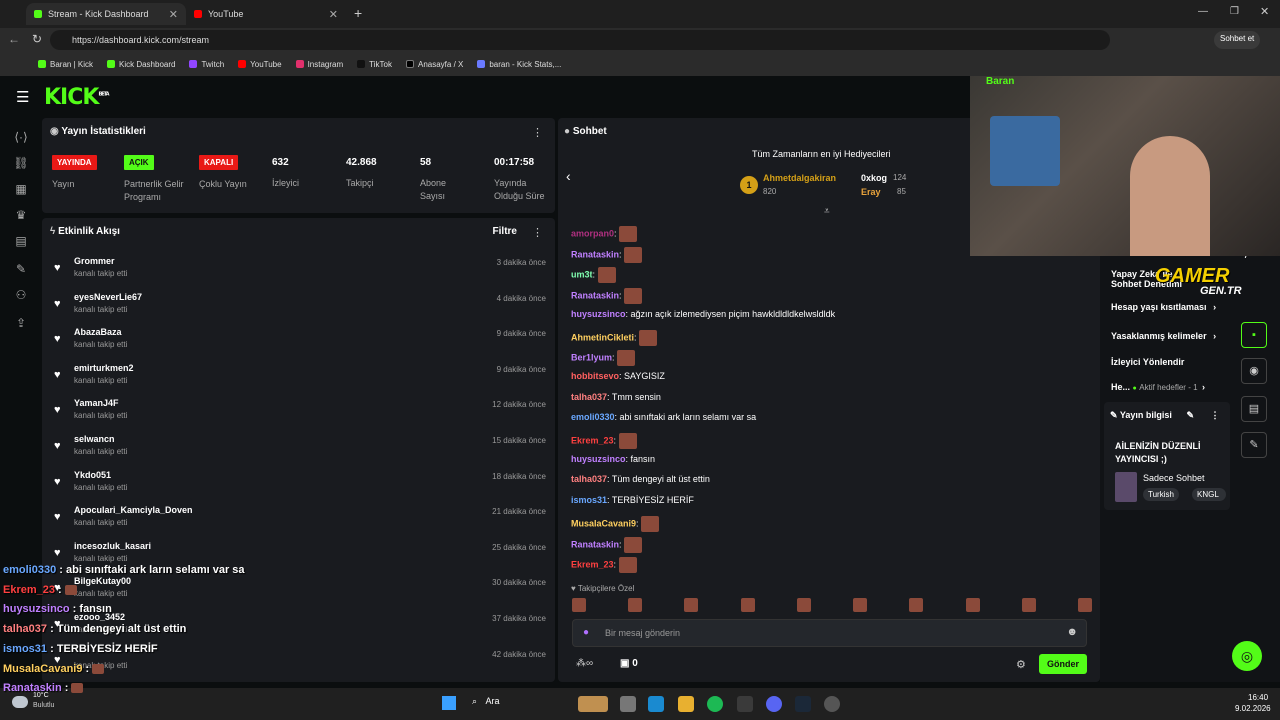 The width and height of the screenshot is (1280, 720). I want to click on discord-icon, so click(774, 704).